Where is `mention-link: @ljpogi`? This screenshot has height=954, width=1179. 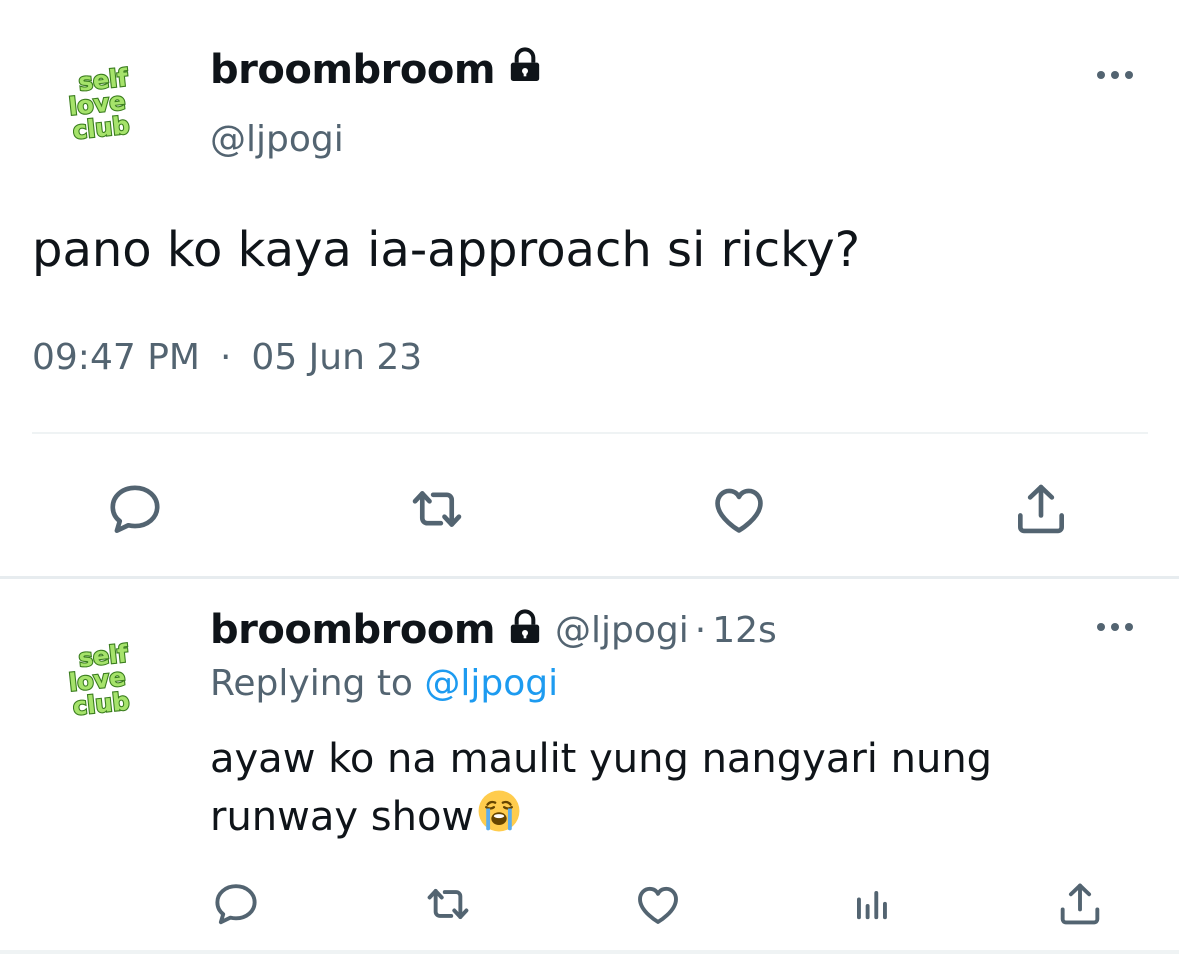
mention-link: @ljpogi is located at coordinates (491, 683).